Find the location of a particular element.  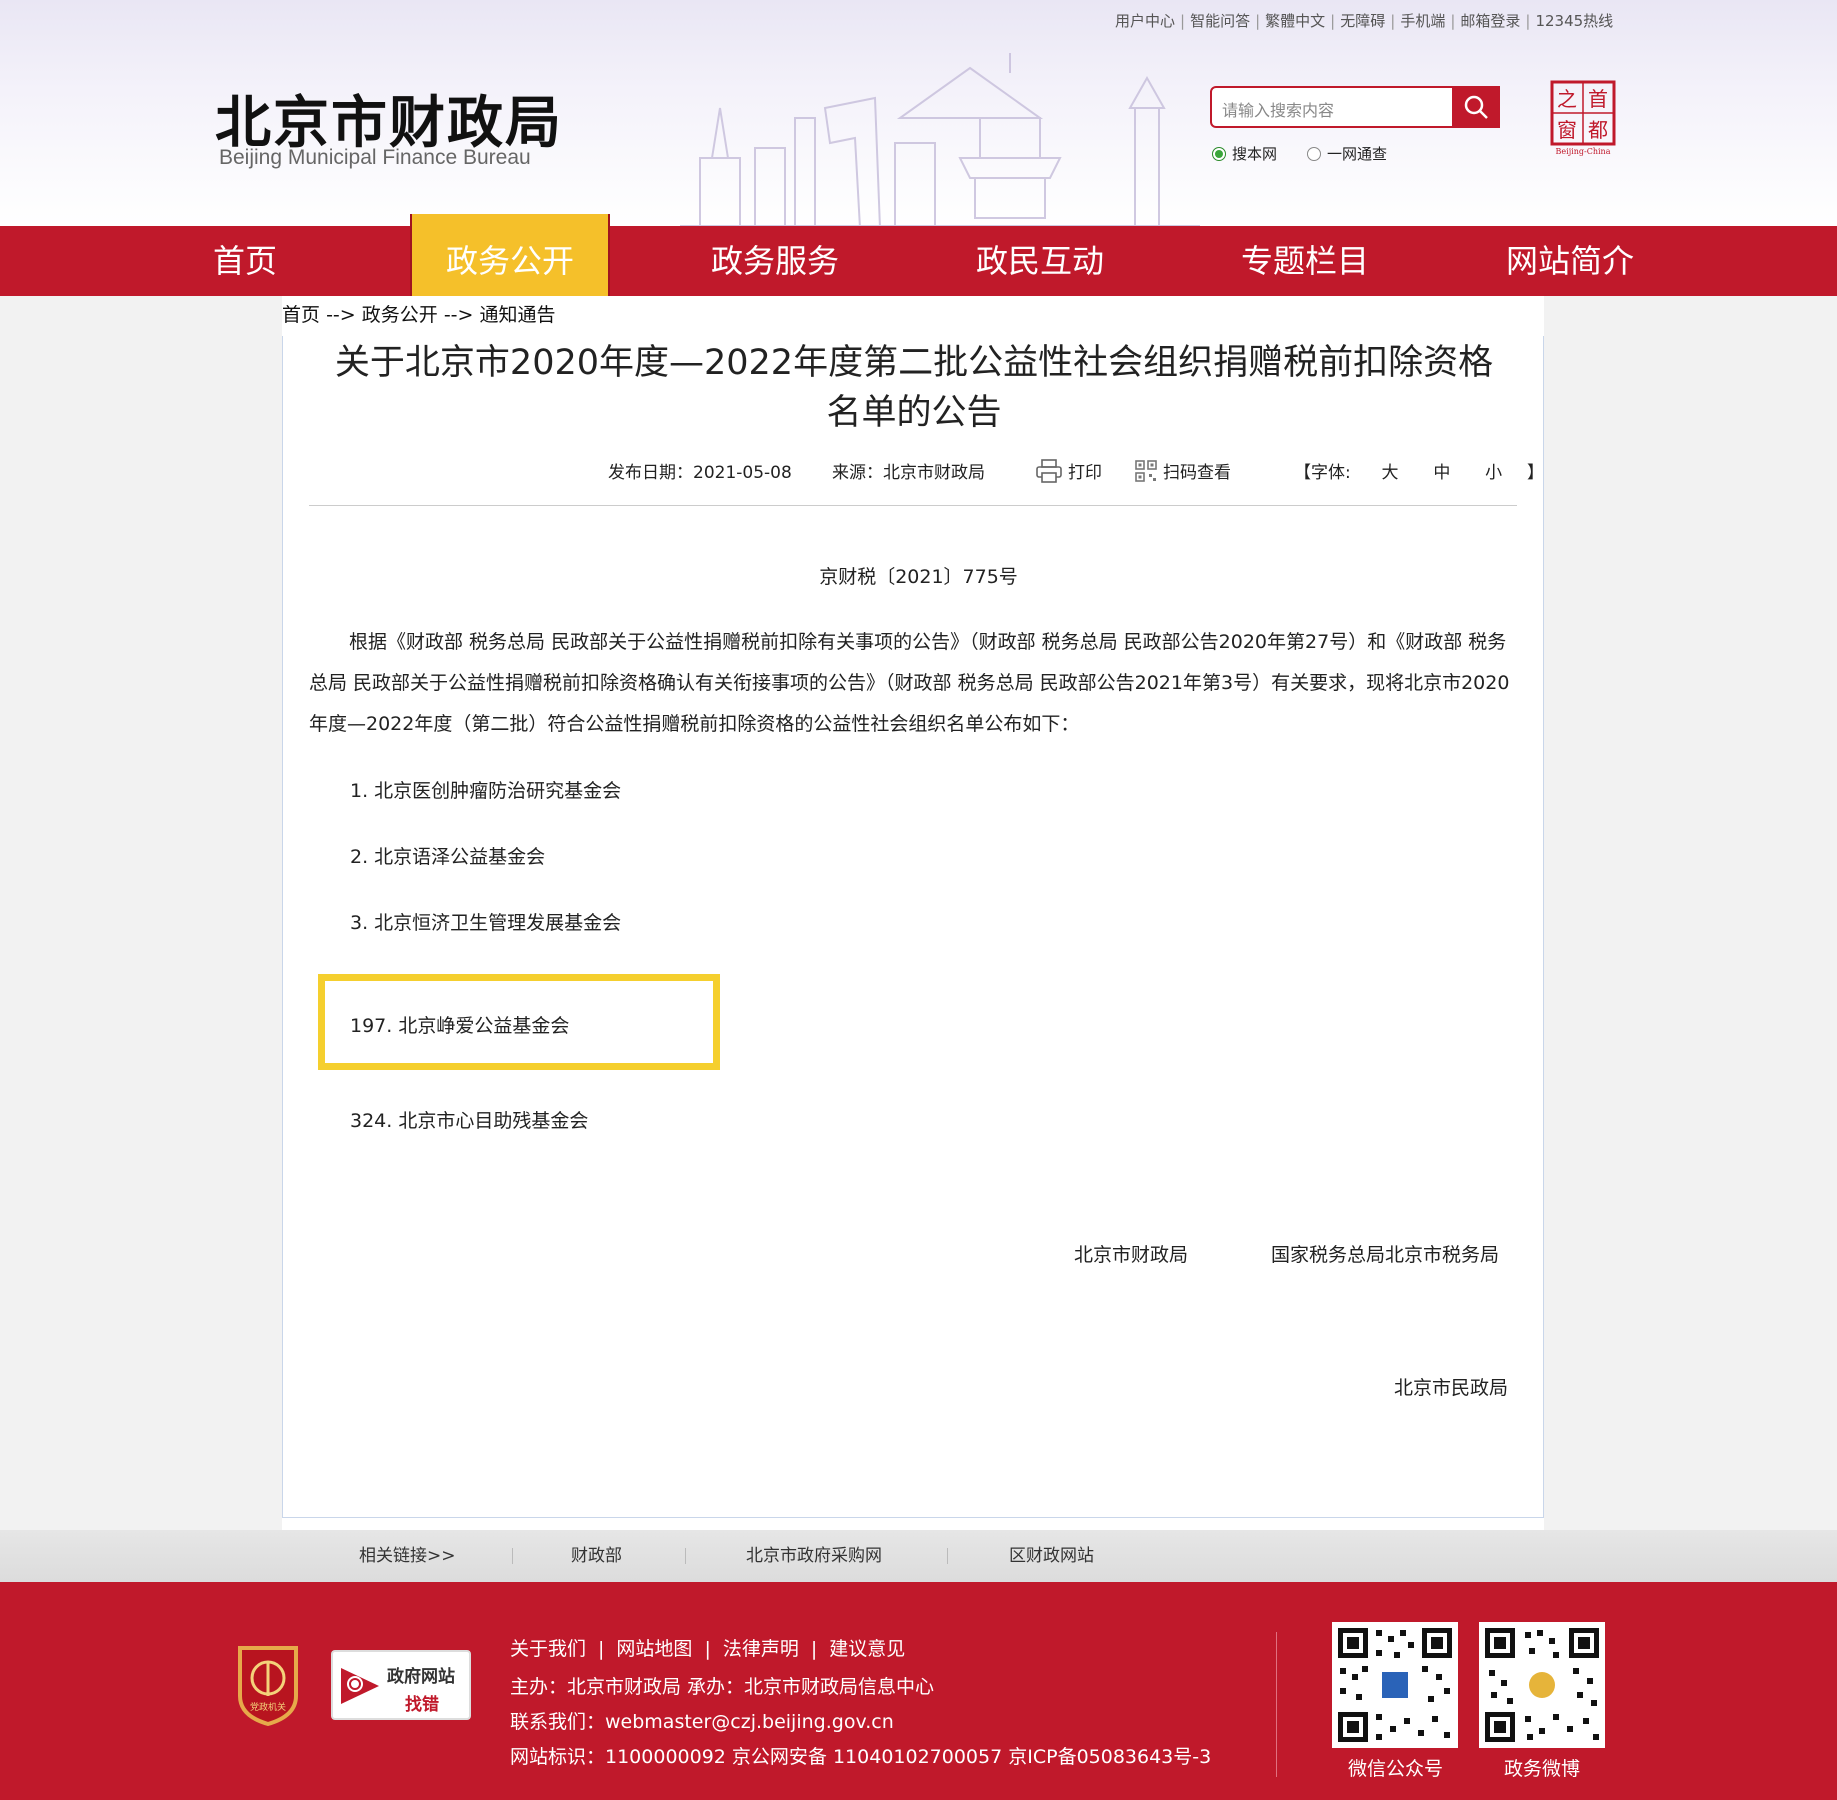

top-link-traditional-chinese: 繁體中文 is located at coordinates (1295, 21).